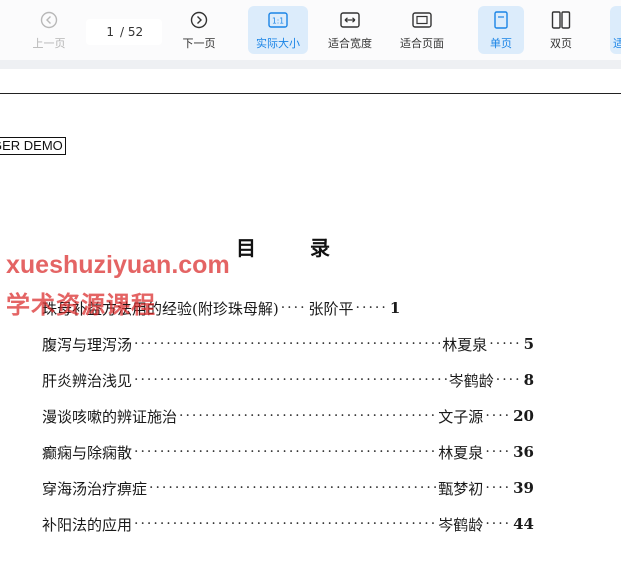 The image size is (621, 567). I want to click on toc-entry-title: 漫谈咳嗽的辨证施治, so click(110, 416).